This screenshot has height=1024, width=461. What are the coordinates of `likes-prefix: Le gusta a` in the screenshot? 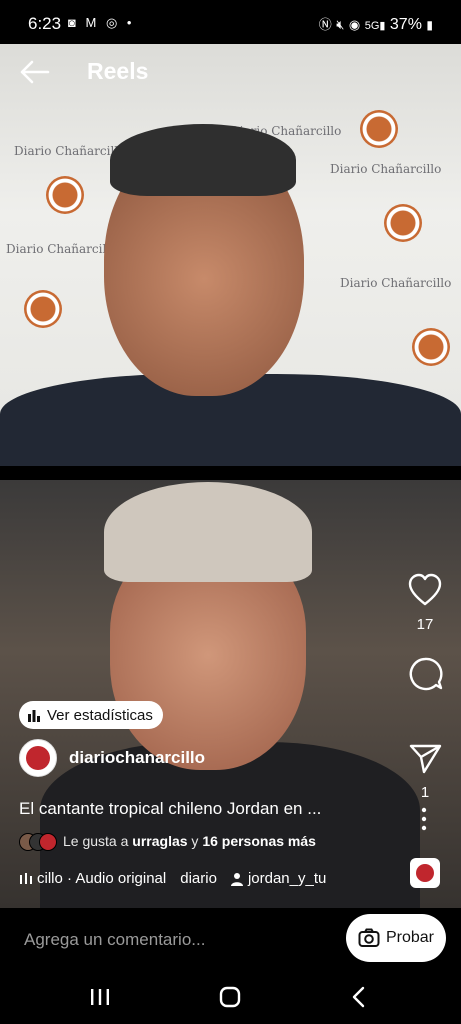 It's located at (96, 841).